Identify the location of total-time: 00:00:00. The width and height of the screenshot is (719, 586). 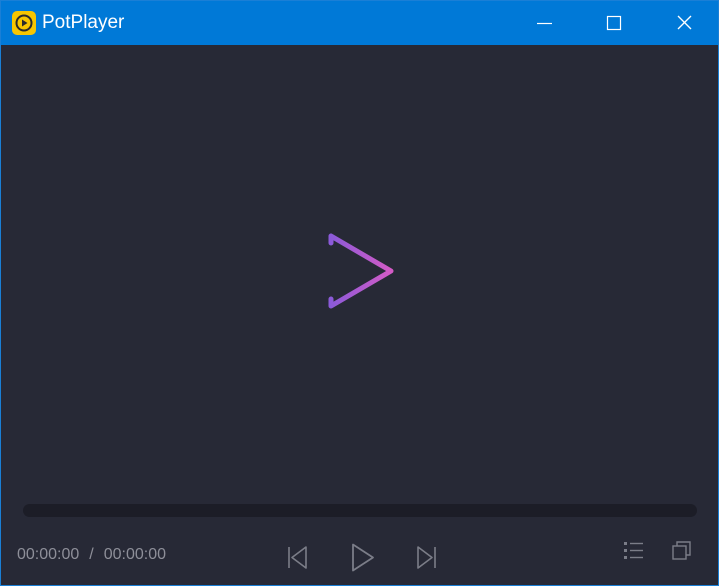
(135, 554).